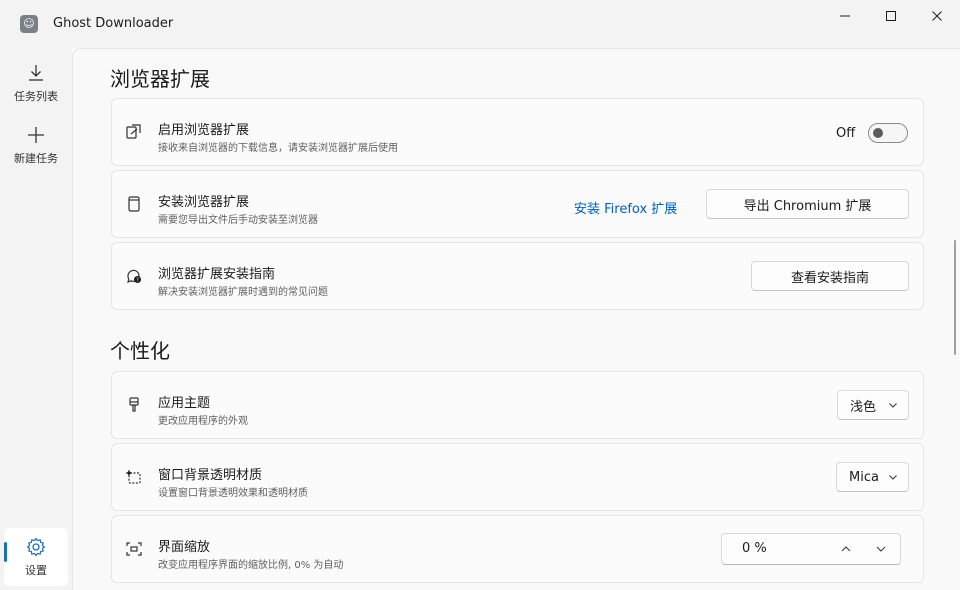  What do you see at coordinates (517, 276) in the screenshot?
I see `setting-card-install-guide: ? 浏览器扩展安装指南 解决安装浏览器扩展时遇到的常见问题 查看安装指南` at bounding box center [517, 276].